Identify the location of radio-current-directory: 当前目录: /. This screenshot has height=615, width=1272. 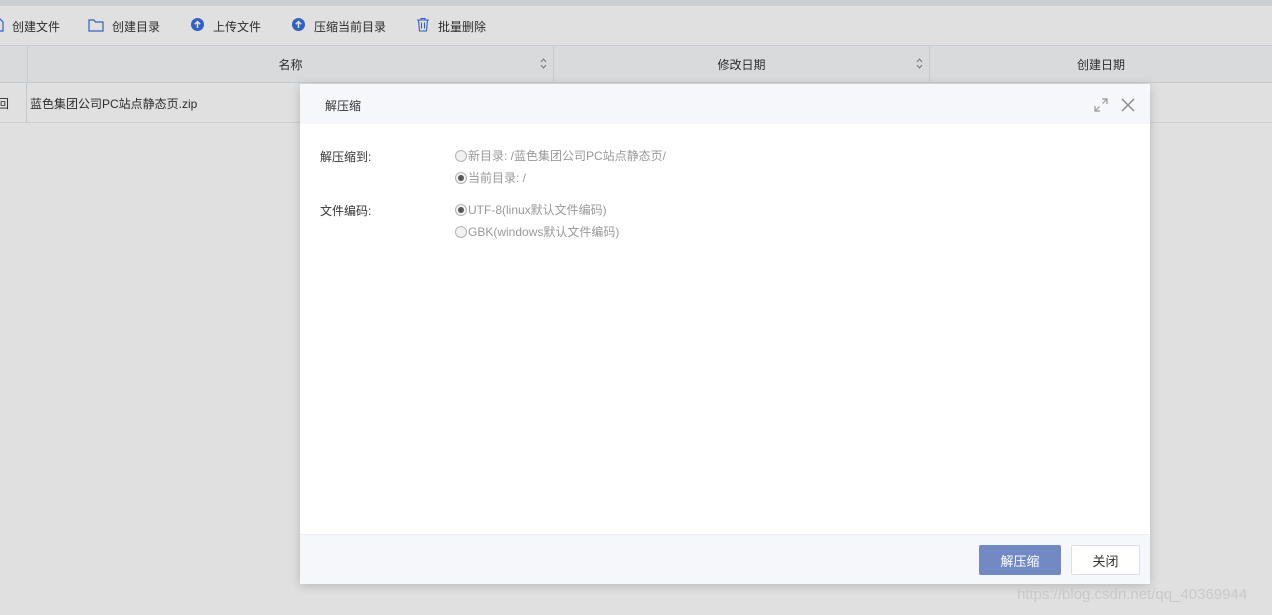
(490, 177).